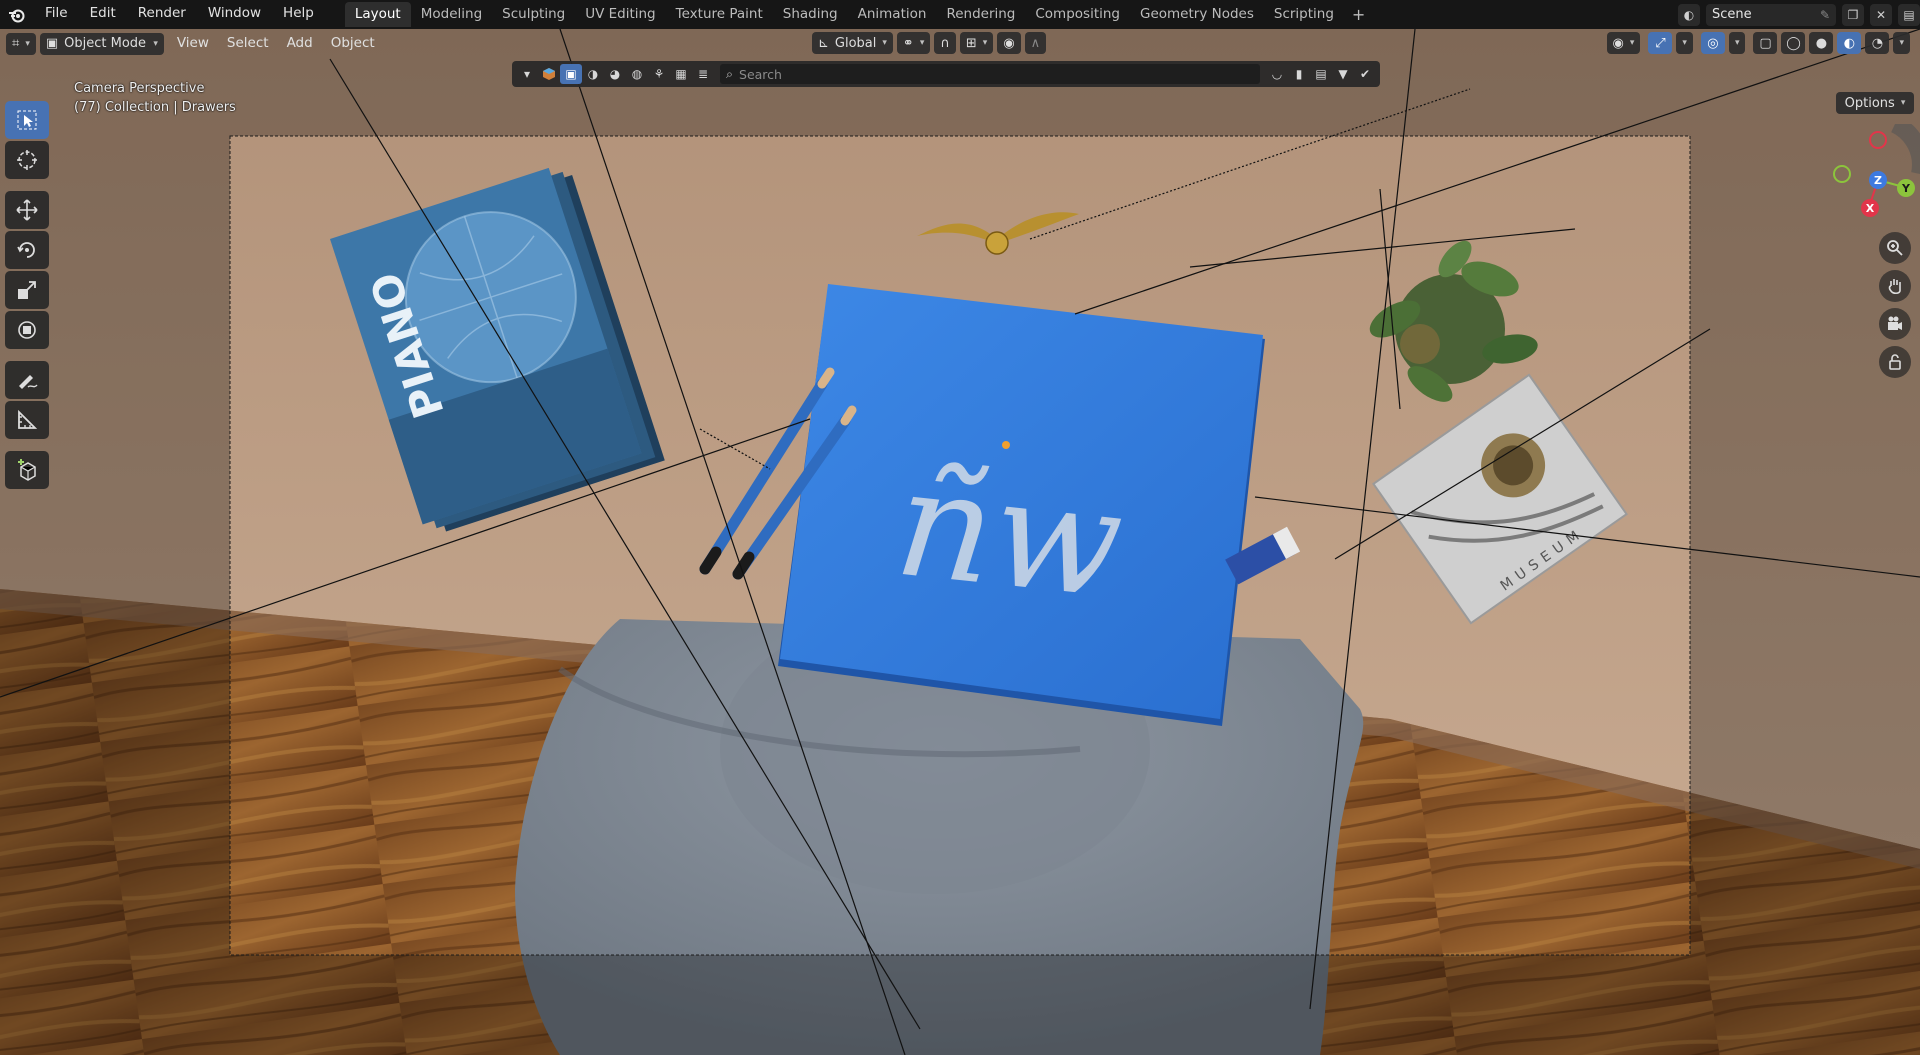  What do you see at coordinates (27, 470) in the screenshot?
I see `add-cube-tool-icon` at bounding box center [27, 470].